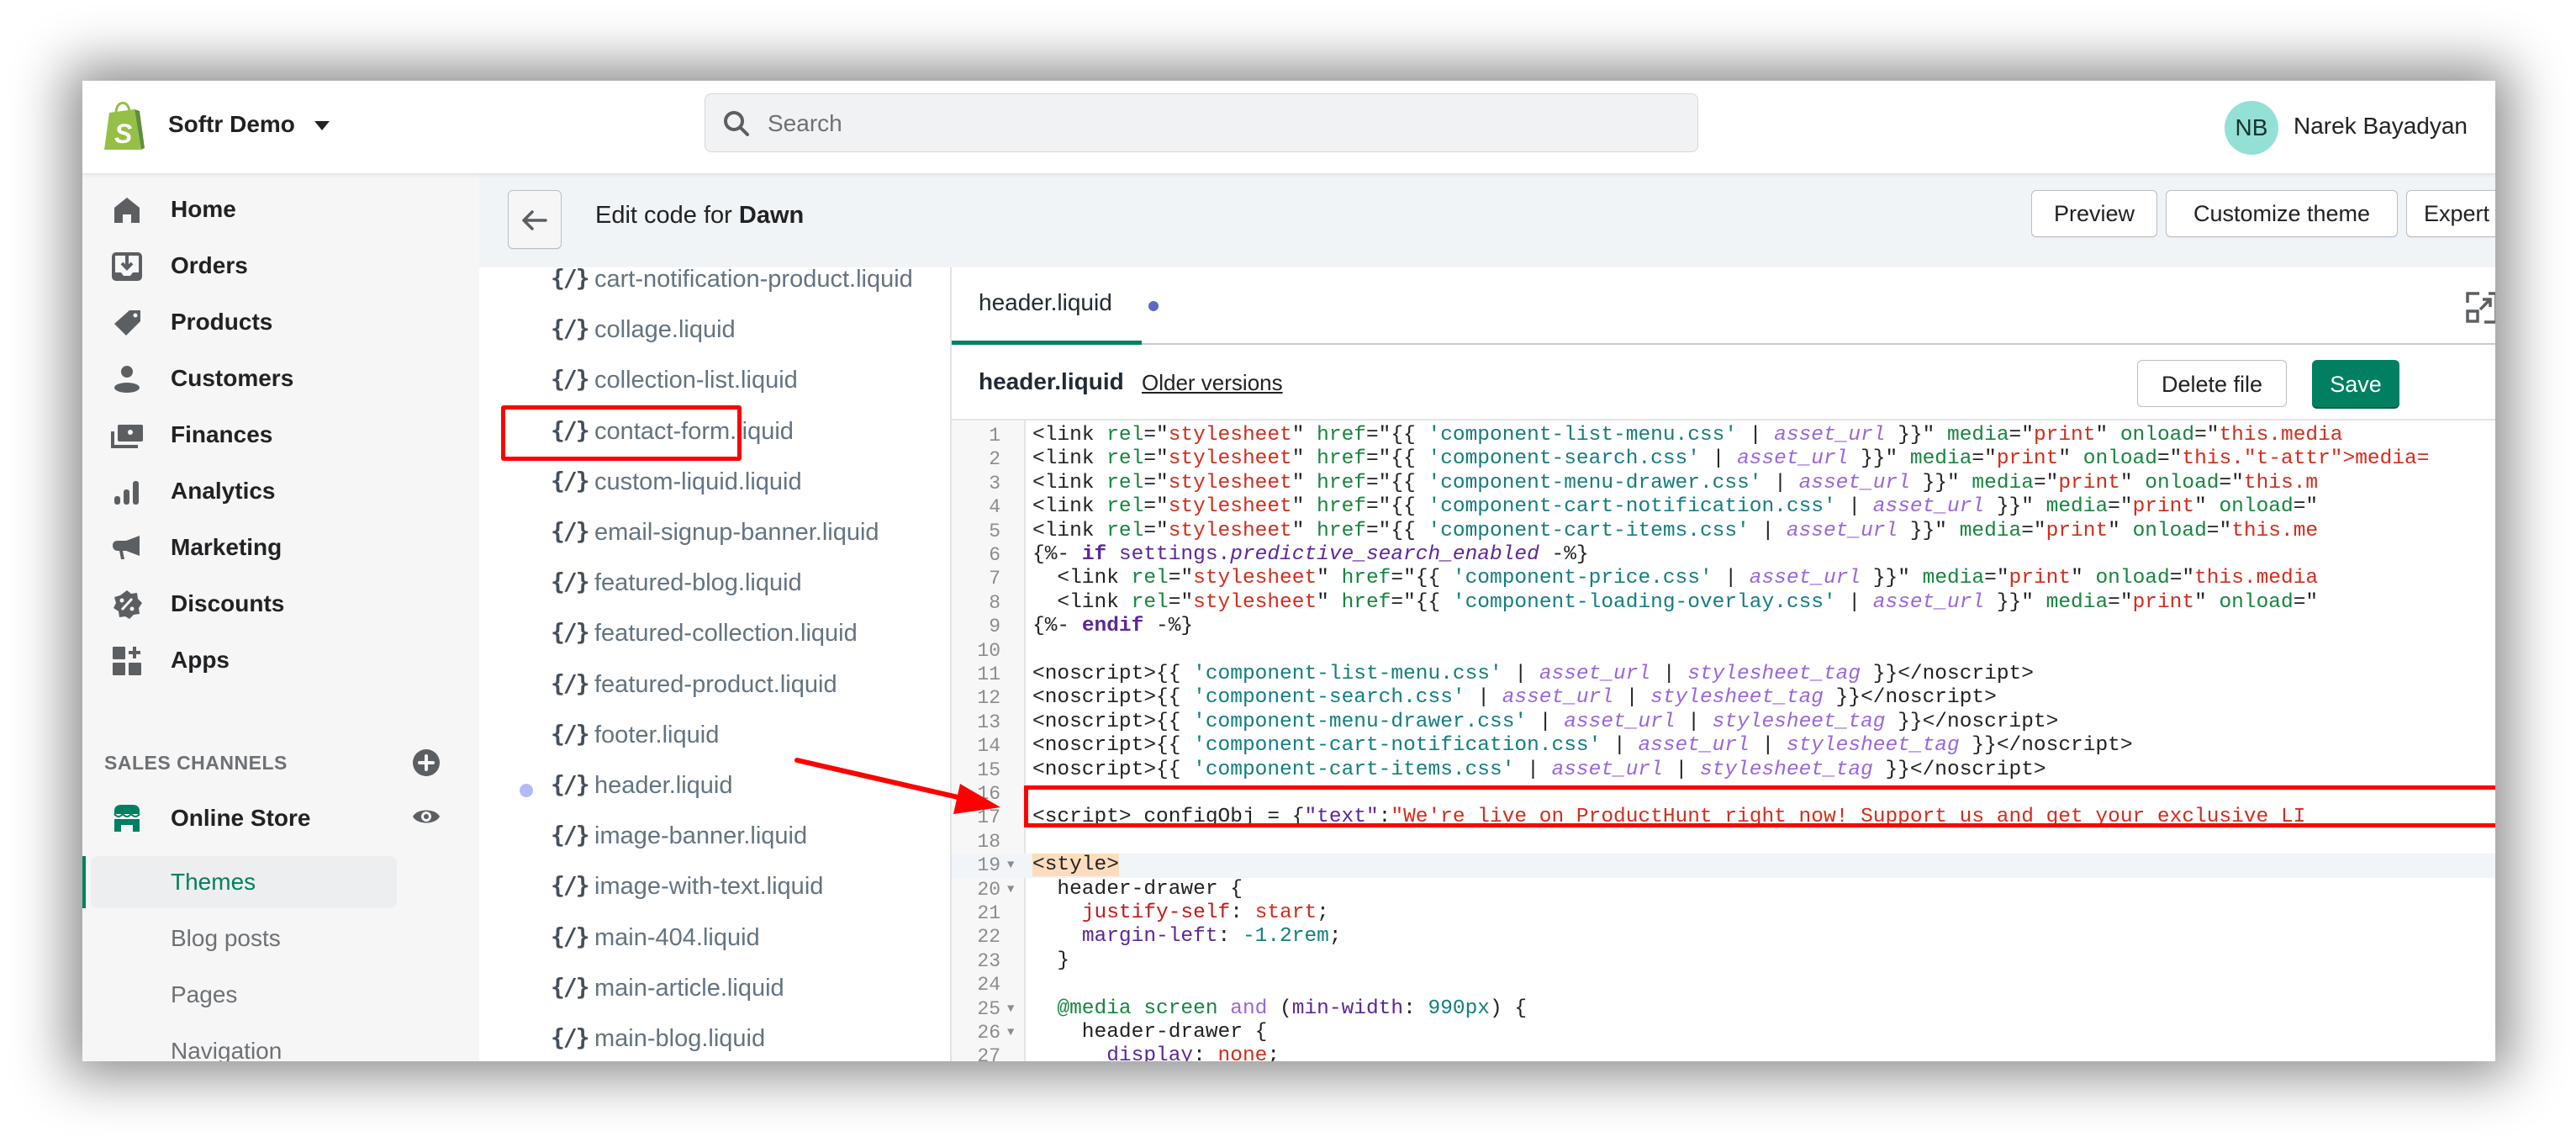  What do you see at coordinates (2450, 213) in the screenshot?
I see `expert-theme-help-button: Expert theme help` at bounding box center [2450, 213].